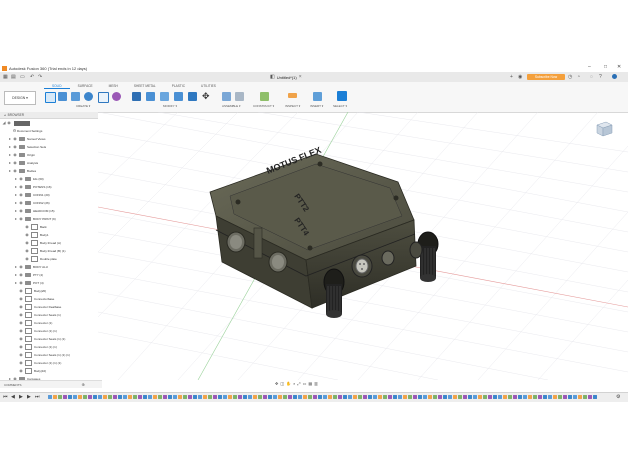 Image resolution: width=628 pixels, height=472 pixels. Describe the element at coordinates (13, 77) in the screenshot. I see `file-icon: ▤` at that location.